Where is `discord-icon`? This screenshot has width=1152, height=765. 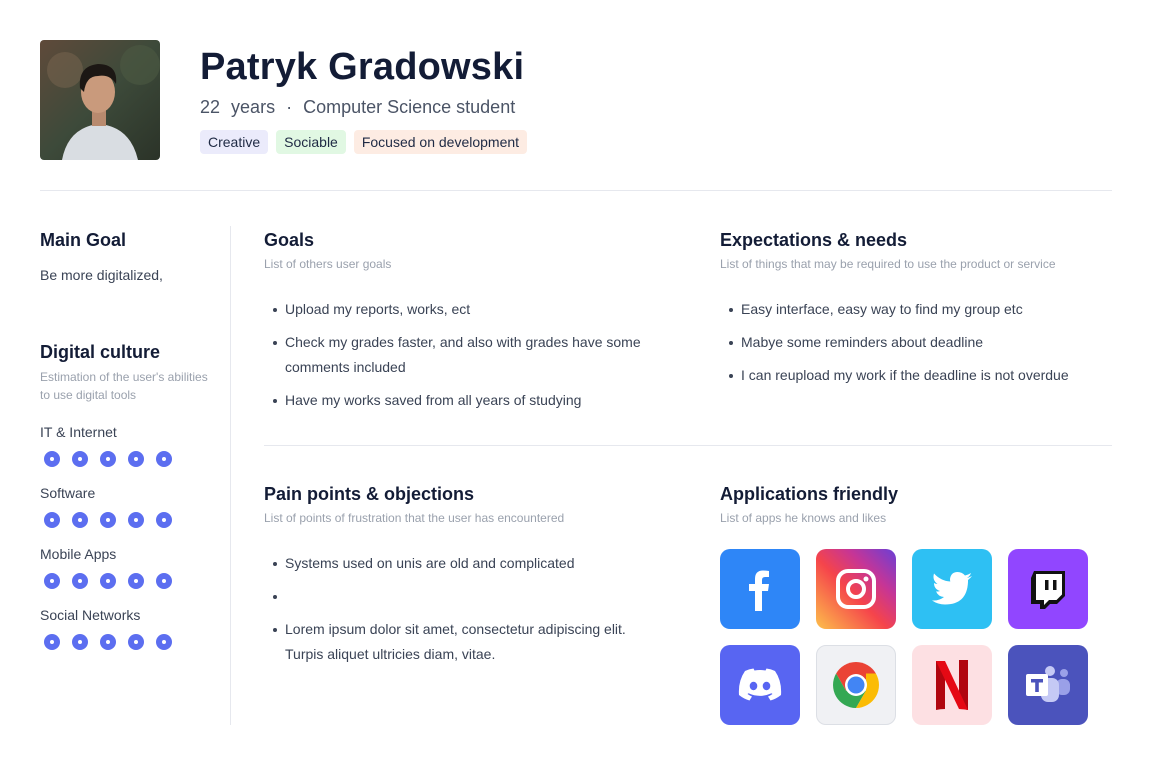 discord-icon is located at coordinates (760, 684).